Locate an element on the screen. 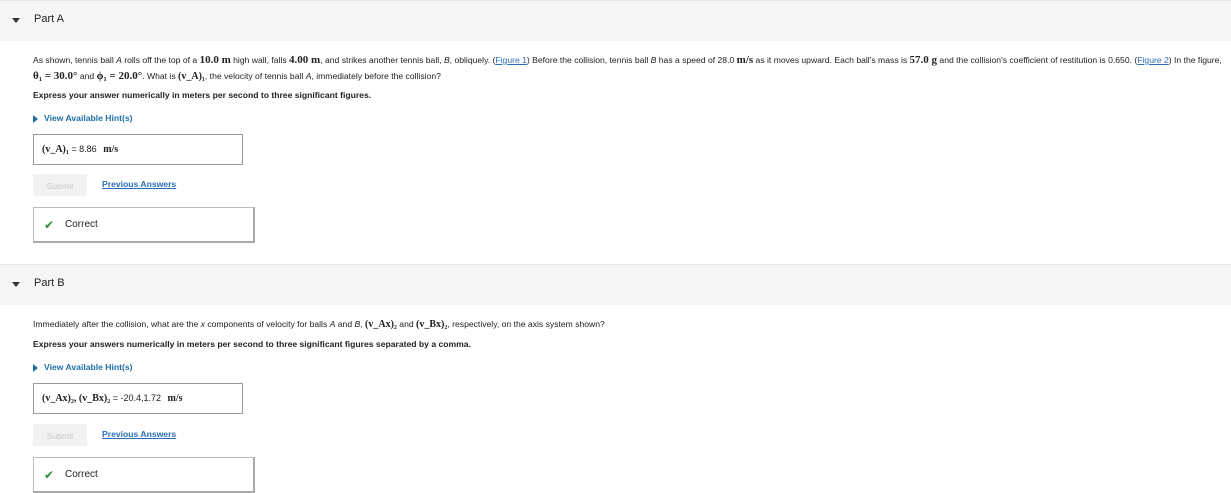 The width and height of the screenshot is (1231, 493). part-a-previous-answers-link: Previous Answers is located at coordinates (139, 184).